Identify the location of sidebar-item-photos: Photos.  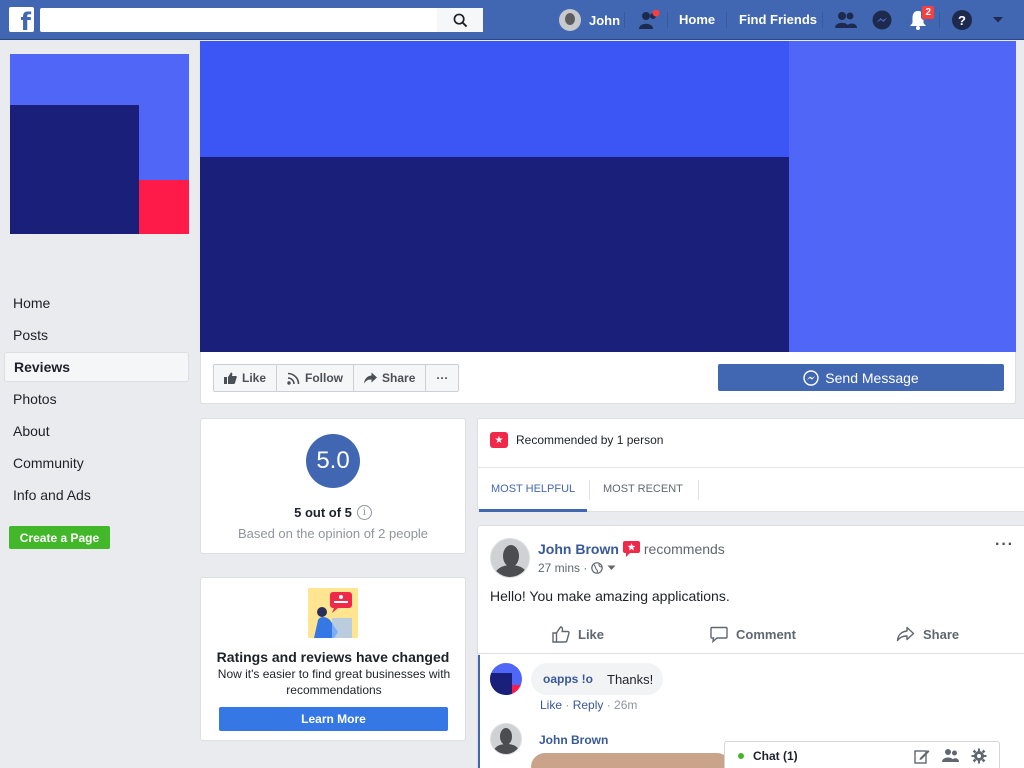
(96, 399).